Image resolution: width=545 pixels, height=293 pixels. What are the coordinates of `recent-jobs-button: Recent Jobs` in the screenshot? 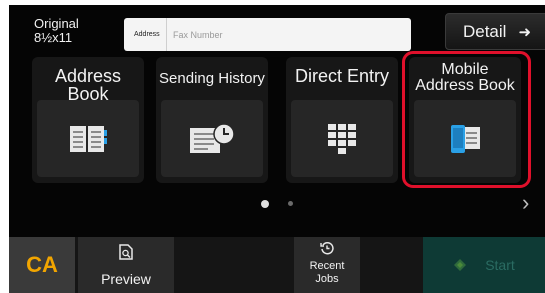 It's located at (327, 265).